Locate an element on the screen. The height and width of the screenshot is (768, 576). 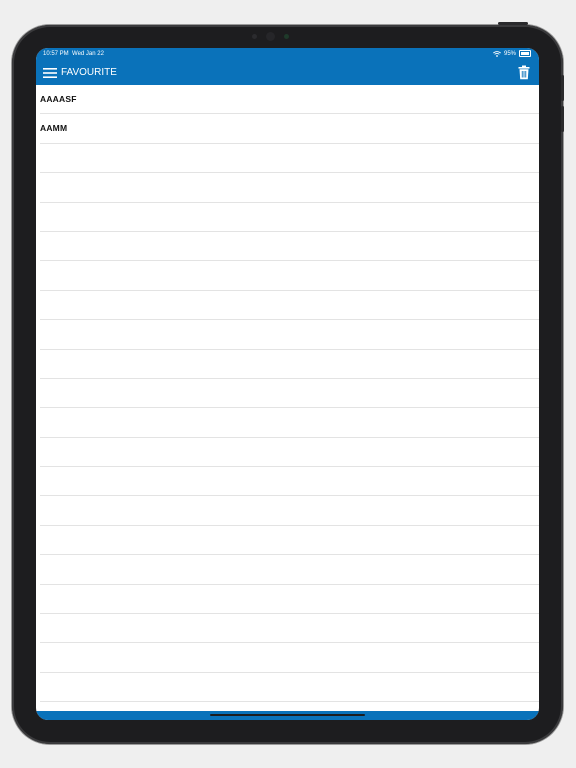
trash-icon is located at coordinates (524, 72).